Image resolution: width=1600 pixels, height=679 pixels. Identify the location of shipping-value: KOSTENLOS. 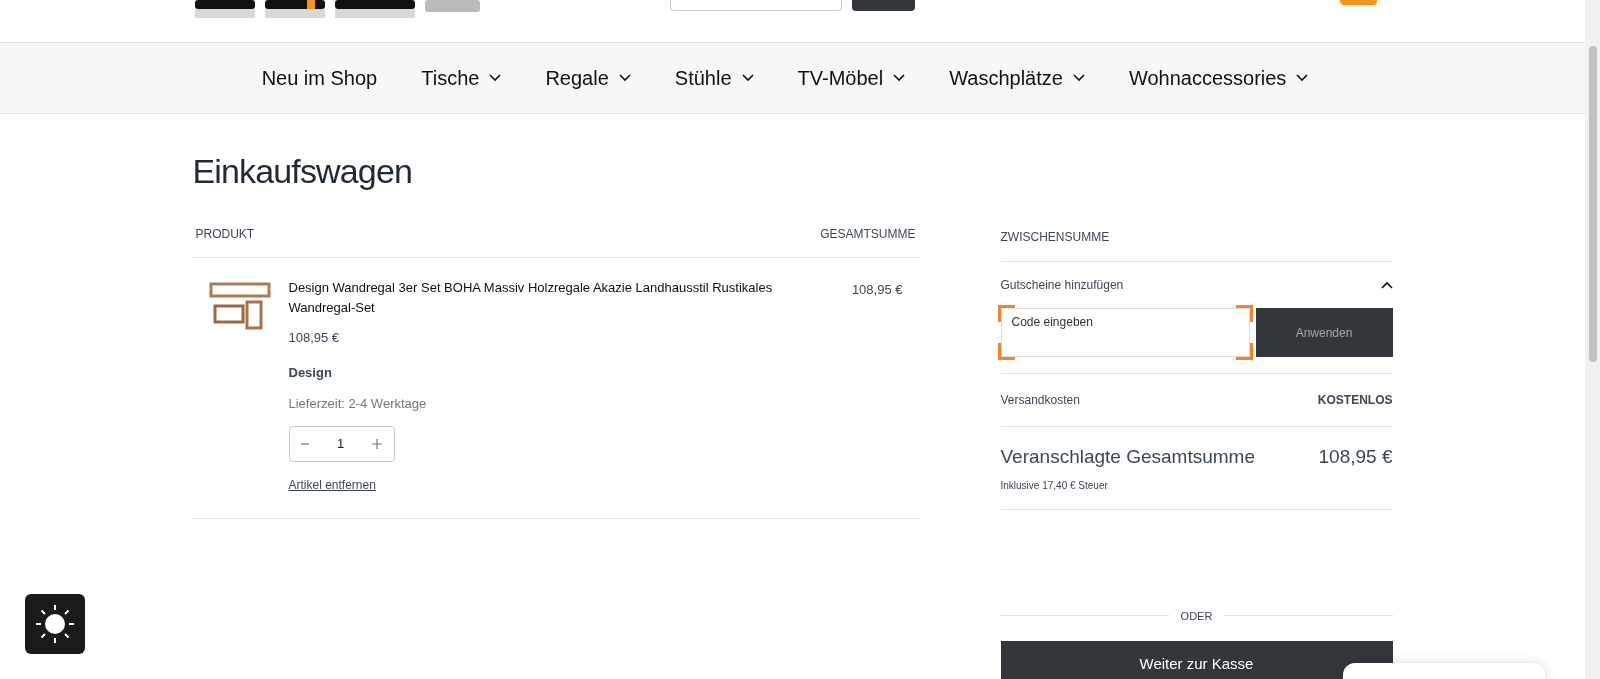
(1355, 400).